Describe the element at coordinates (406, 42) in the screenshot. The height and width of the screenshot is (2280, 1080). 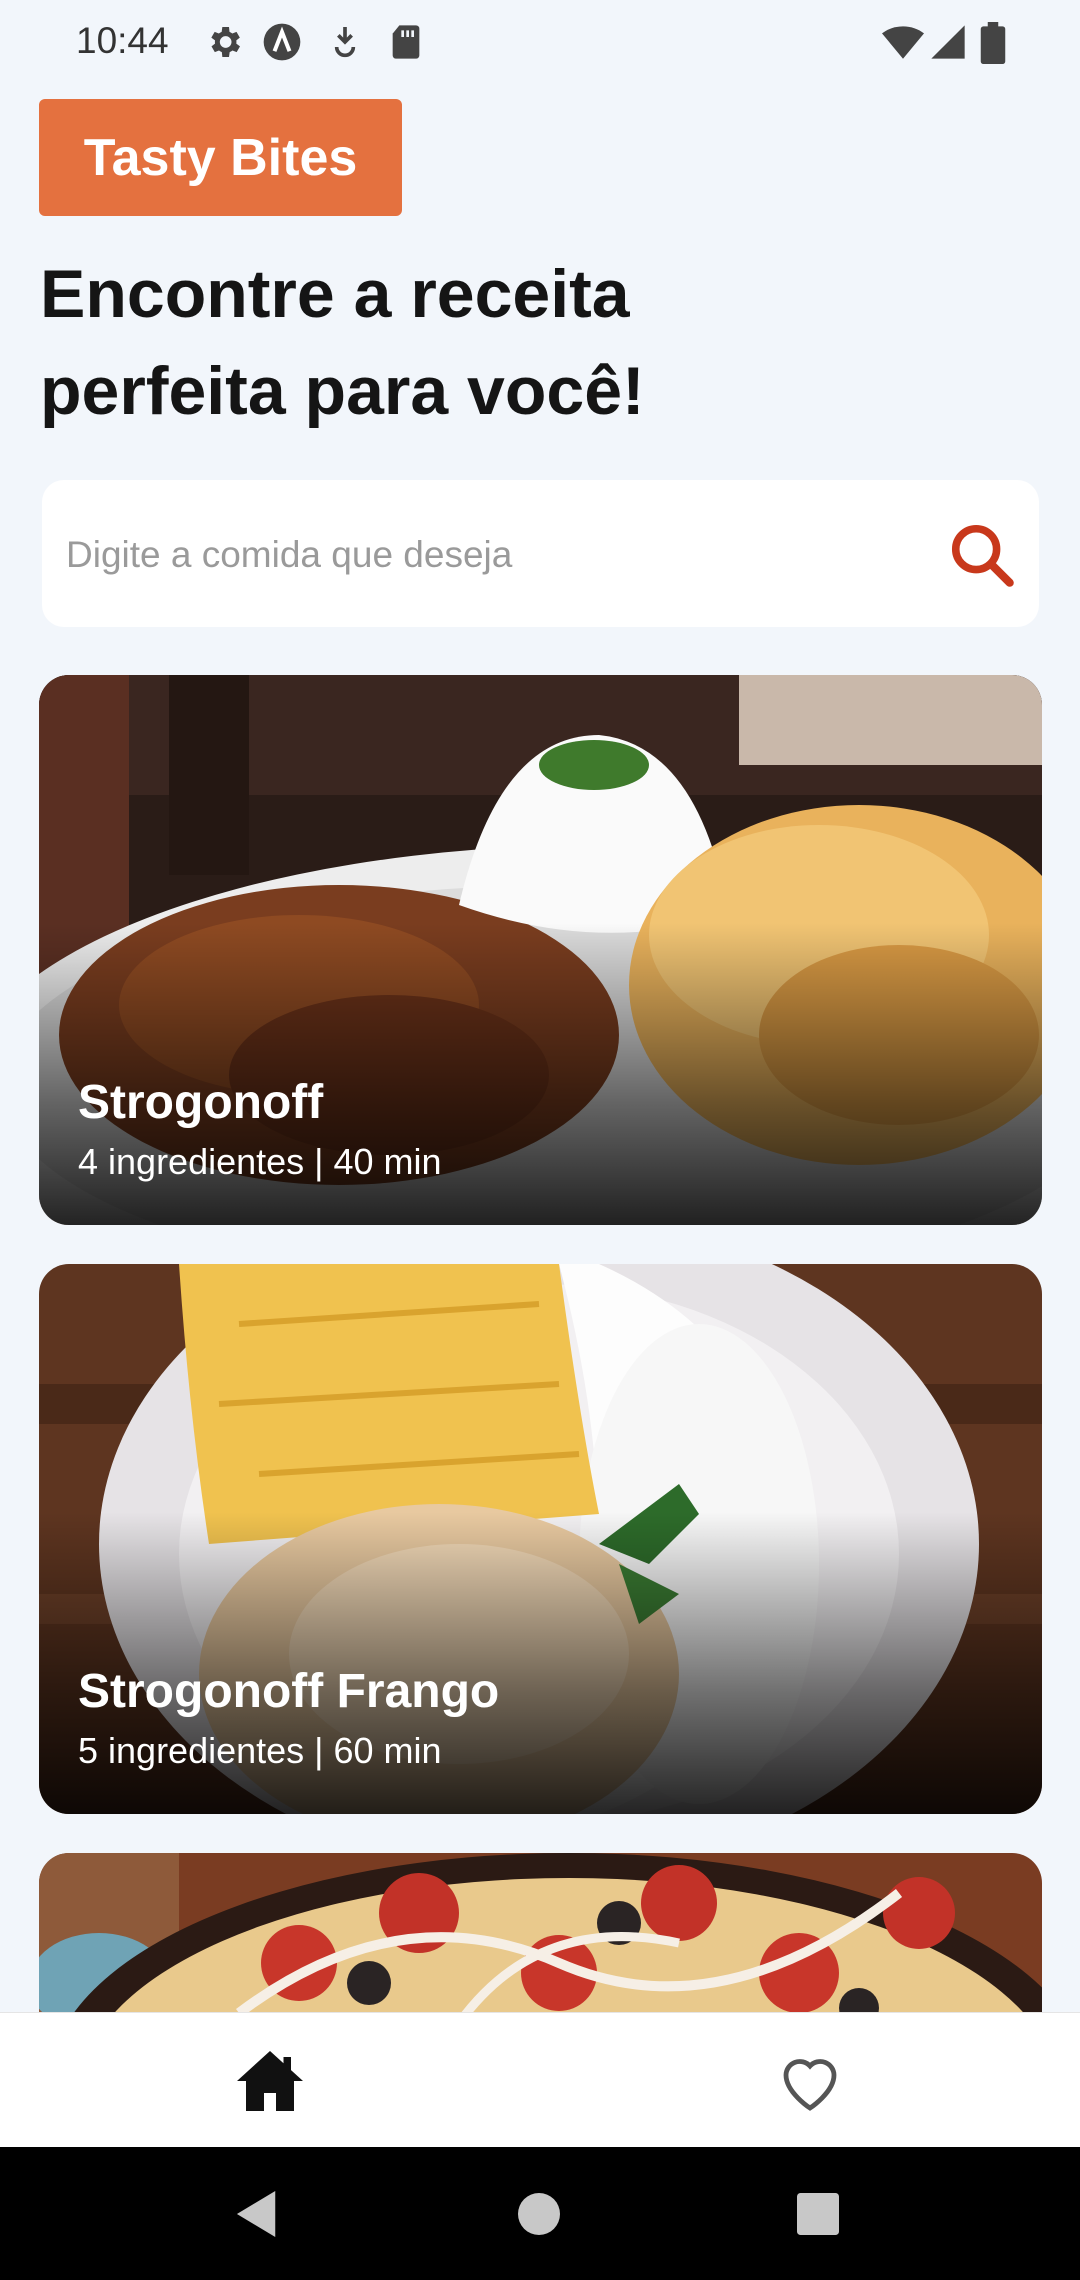
I see `sd-card-icon` at that location.